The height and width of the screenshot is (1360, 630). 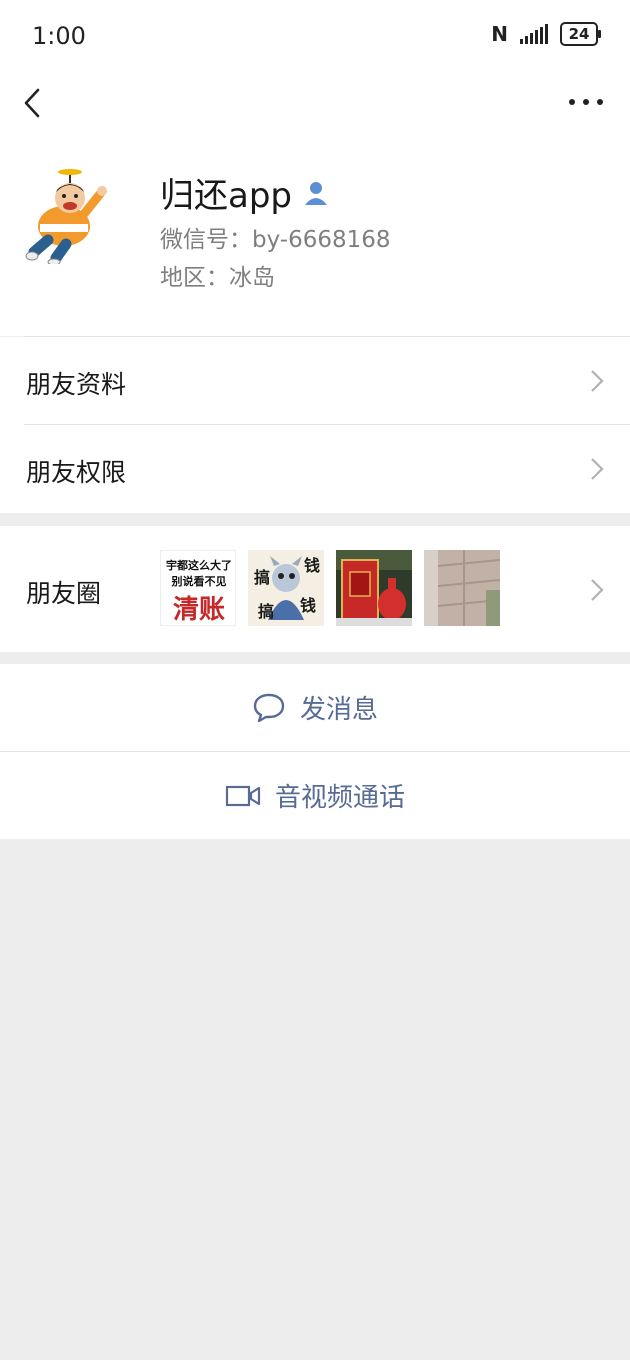 I want to click on moment-thumb-liquor, so click(x=374, y=588).